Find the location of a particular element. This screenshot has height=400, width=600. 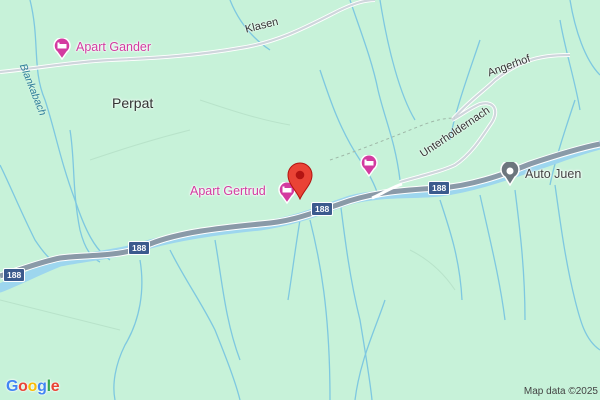

place-label-perpat: Perpat is located at coordinates (133, 103).